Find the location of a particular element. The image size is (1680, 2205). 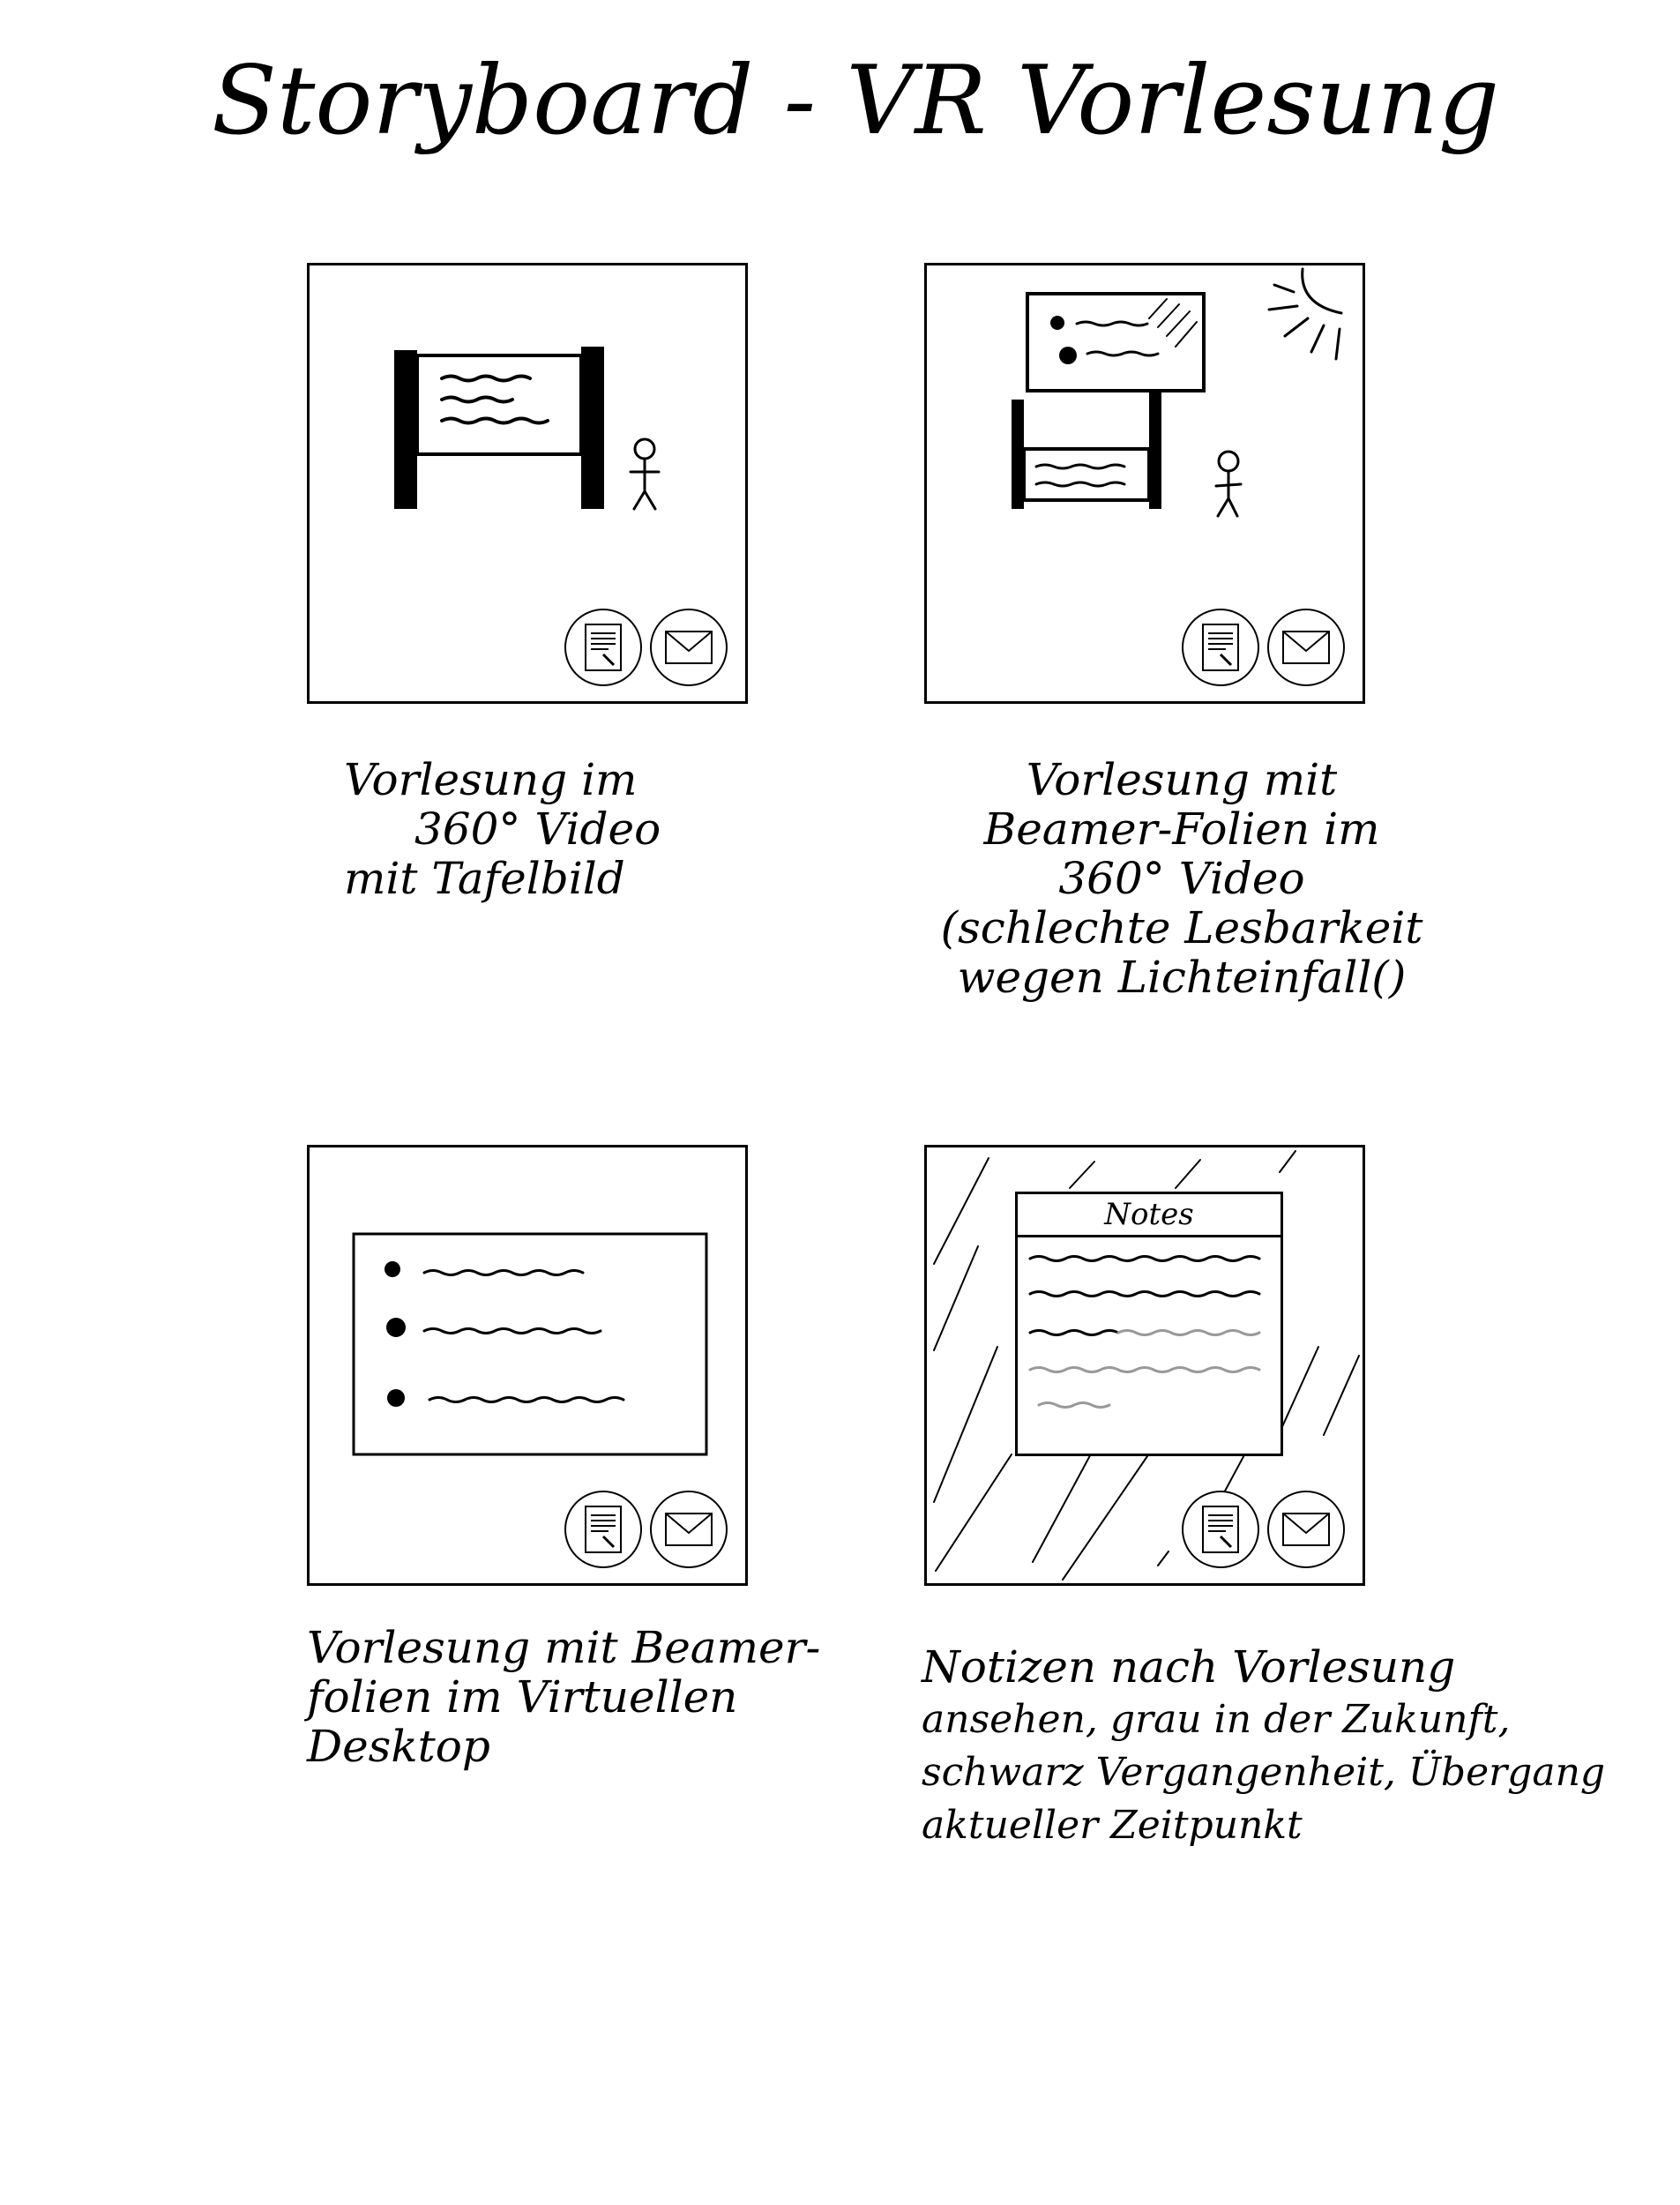

caption-line: mit Tafelbild is located at coordinates (484, 878).